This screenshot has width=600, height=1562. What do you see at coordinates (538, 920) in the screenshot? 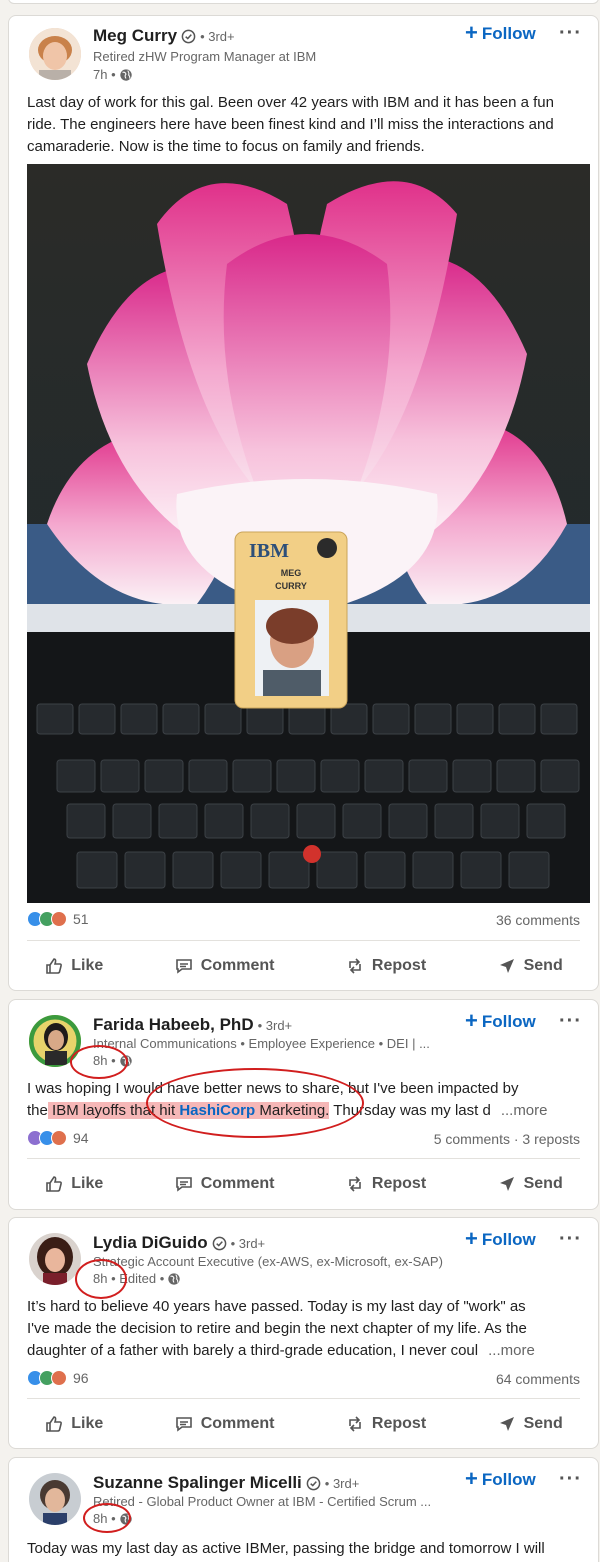
I see `comments-count: 36 comments` at bounding box center [538, 920].